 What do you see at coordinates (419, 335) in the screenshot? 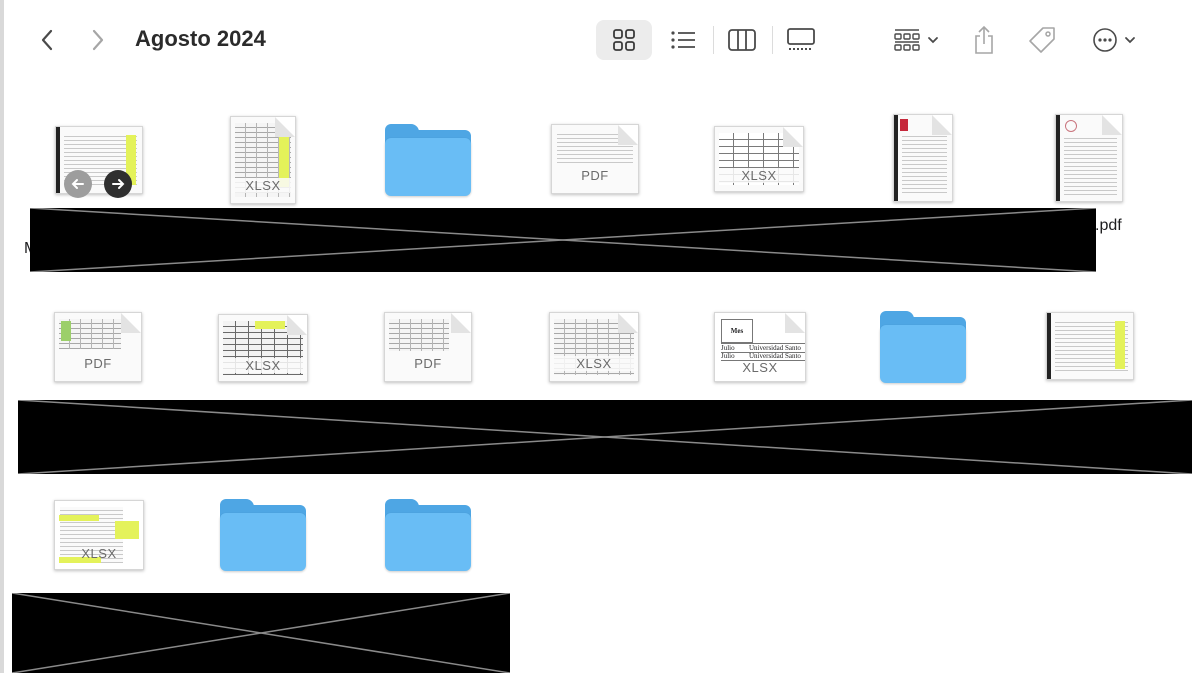
I see `spreadsheet-grid` at bounding box center [419, 335].